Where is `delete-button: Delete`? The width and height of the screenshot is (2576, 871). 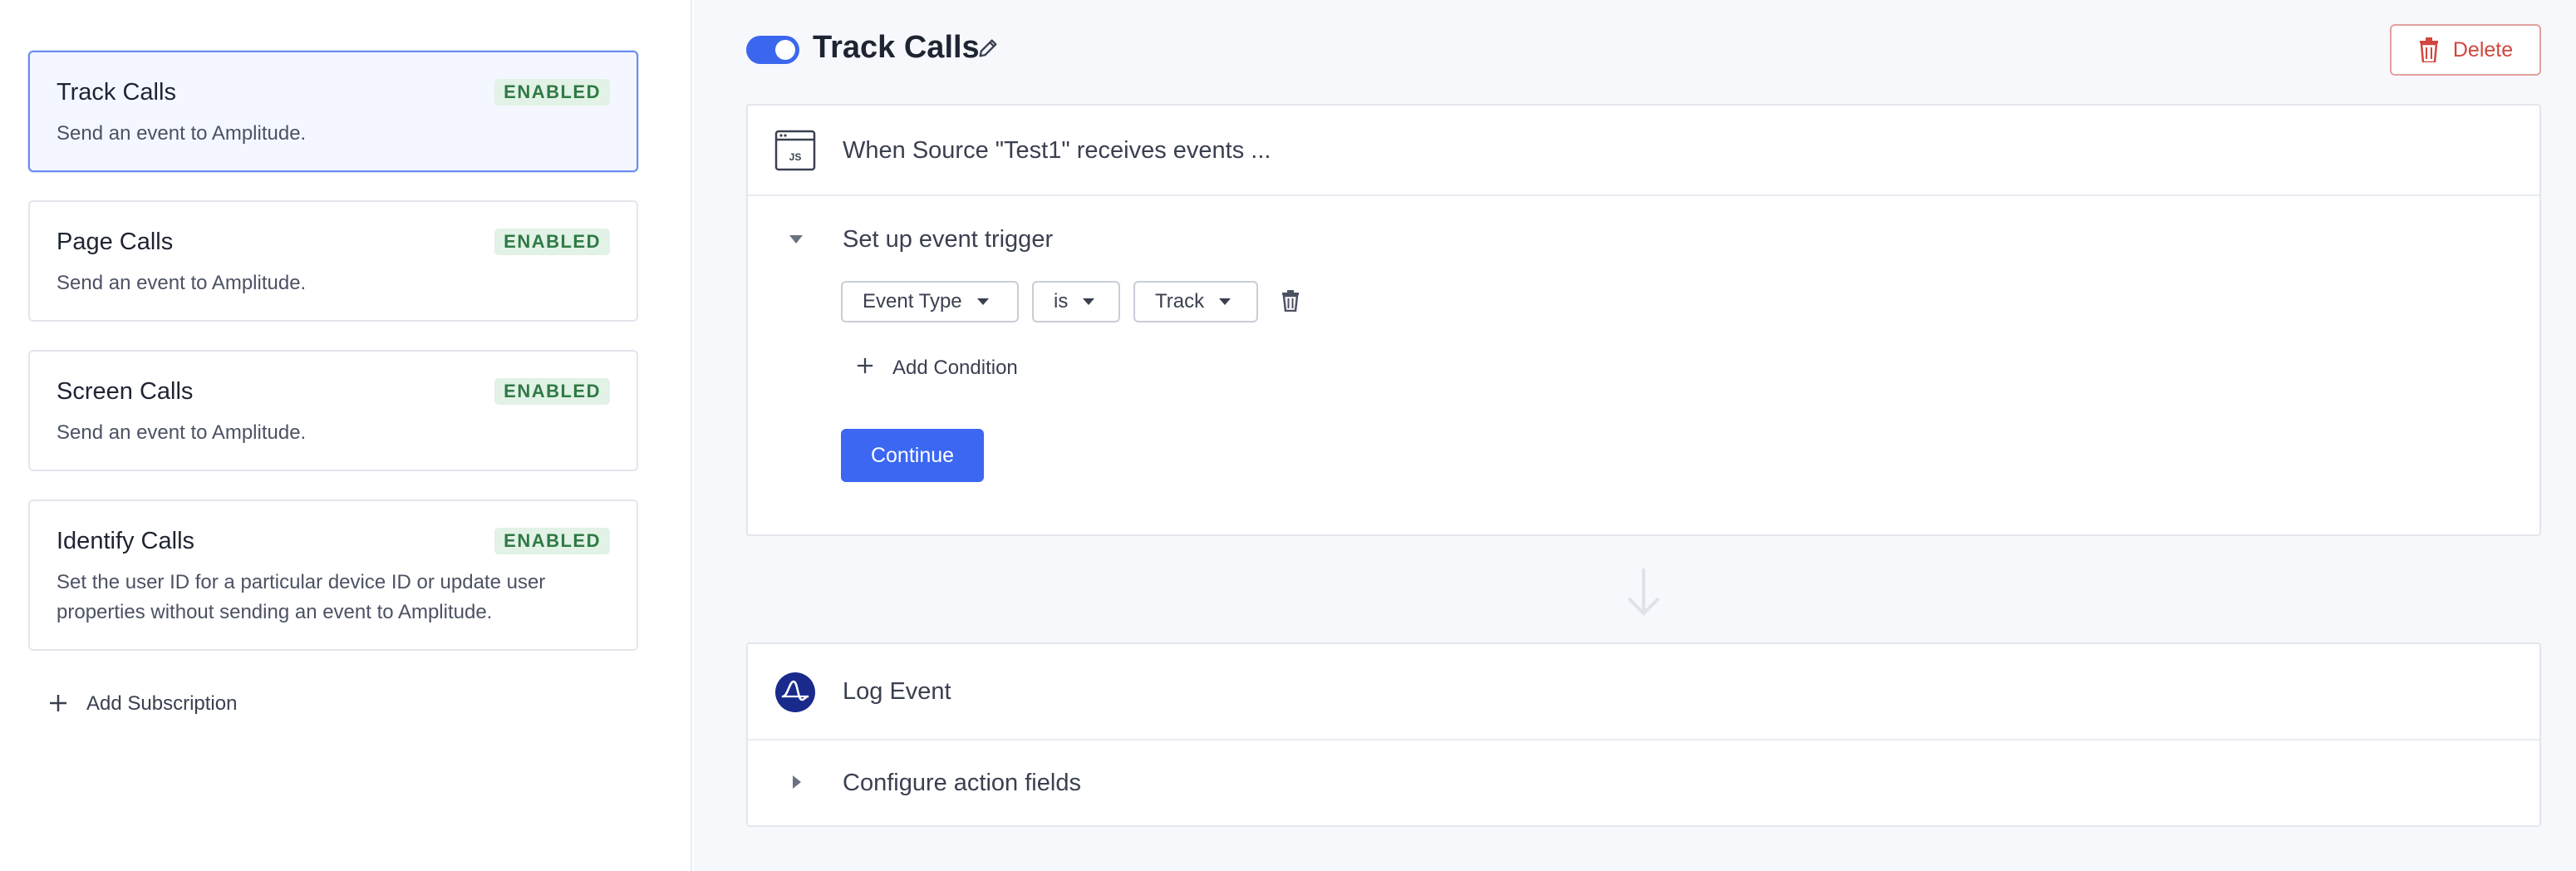
delete-button: Delete is located at coordinates (2465, 50).